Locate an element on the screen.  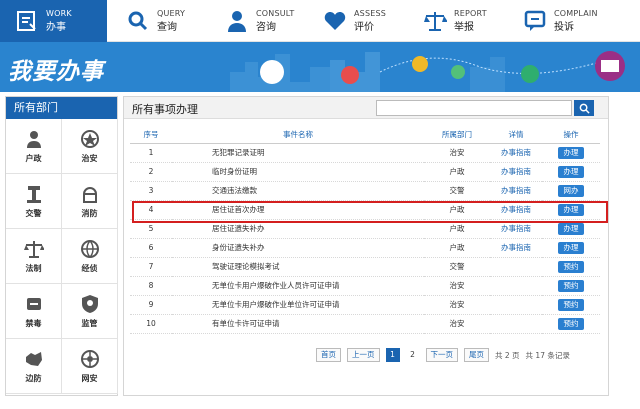
dept-public-security: 治安 is located at coordinates (90, 146).